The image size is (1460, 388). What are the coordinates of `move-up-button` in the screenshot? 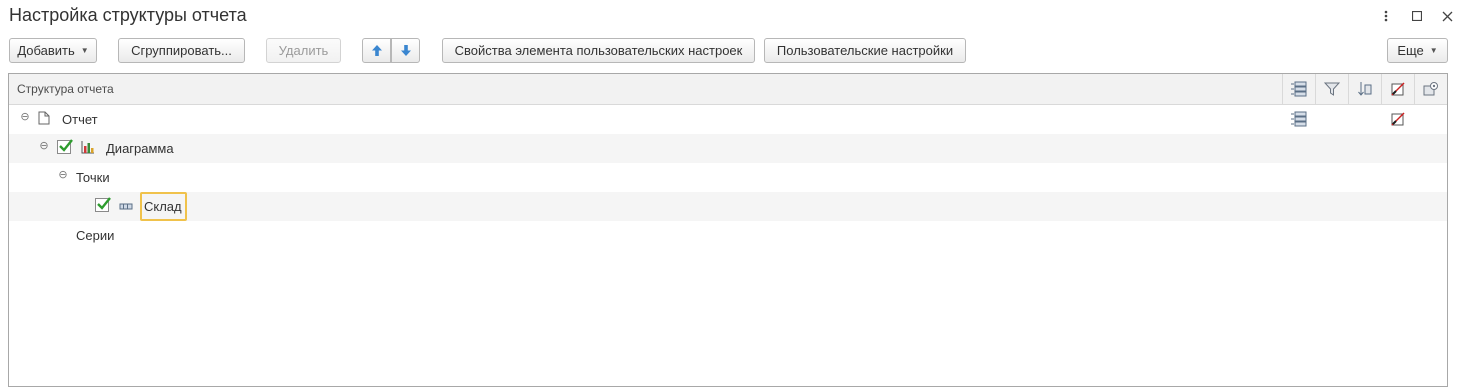 It's located at (376, 50).